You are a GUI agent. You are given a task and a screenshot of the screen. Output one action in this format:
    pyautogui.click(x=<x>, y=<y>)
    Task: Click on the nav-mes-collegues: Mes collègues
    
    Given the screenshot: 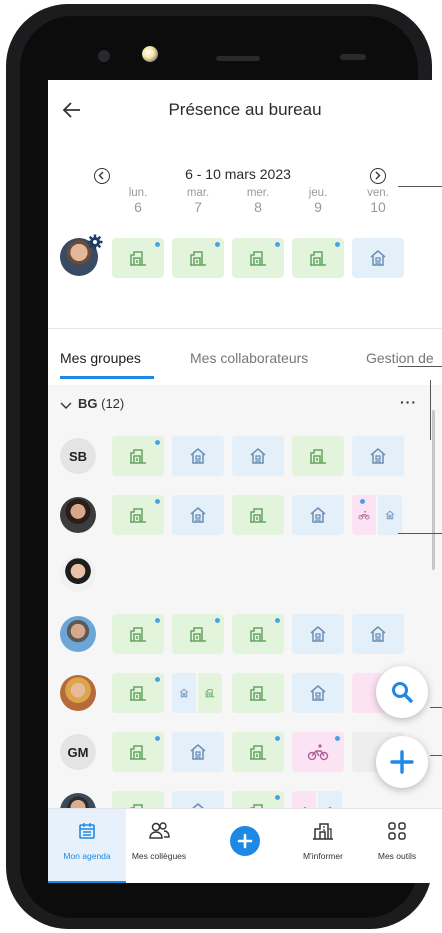 What is the action you would take?
    pyautogui.click(x=159, y=846)
    